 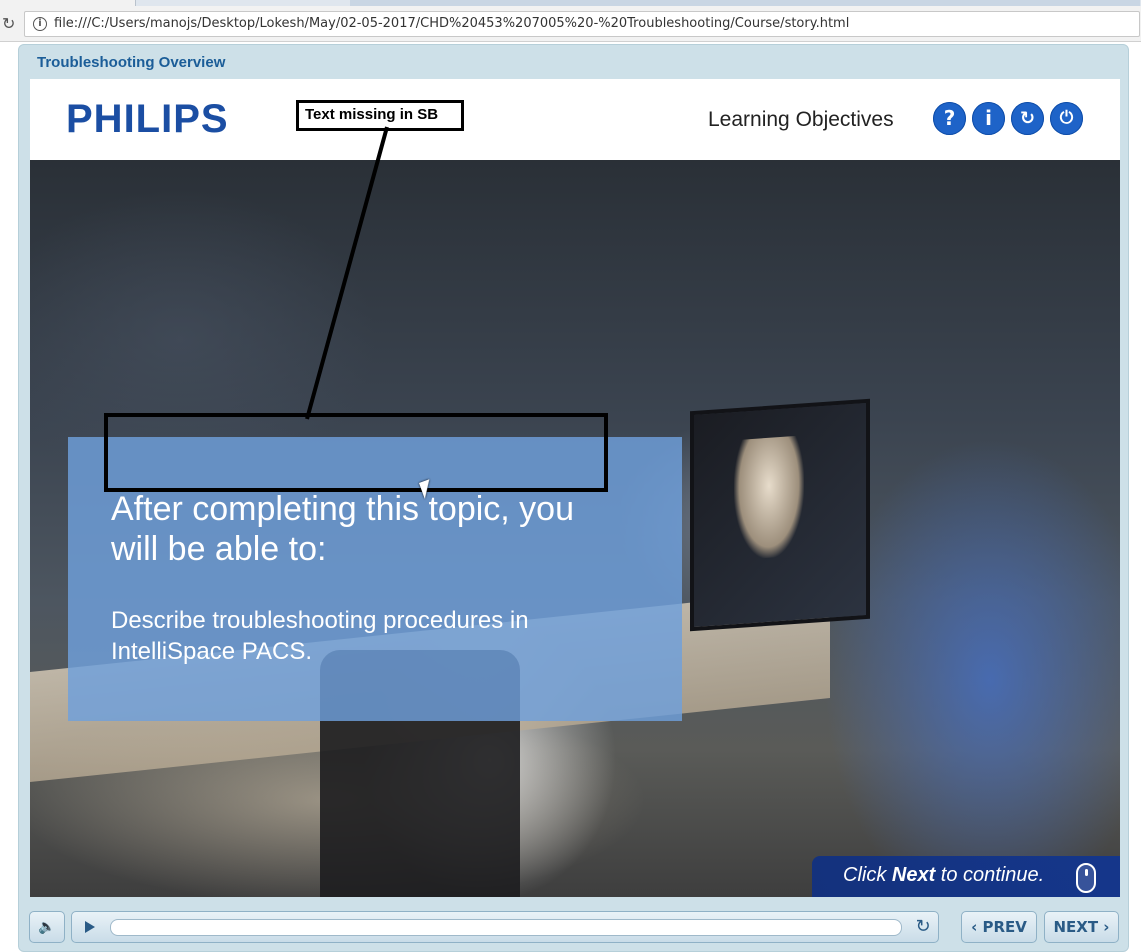 I want to click on annotation-pointer-line, so click(x=347, y=273).